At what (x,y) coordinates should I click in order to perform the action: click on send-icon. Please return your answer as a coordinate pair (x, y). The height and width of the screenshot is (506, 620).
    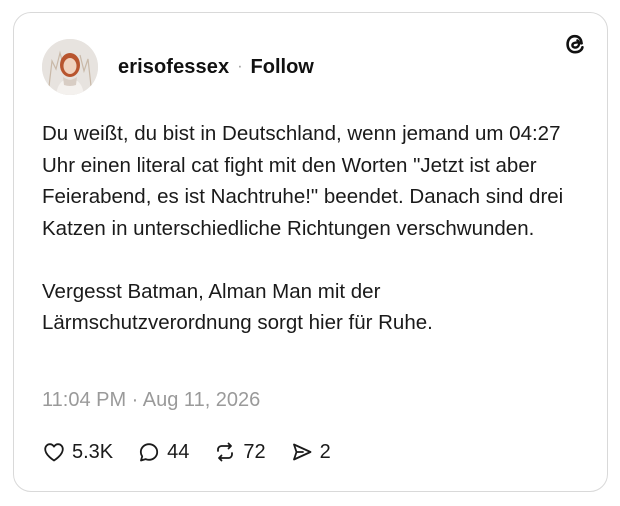
    Looking at the image, I should click on (302, 452).